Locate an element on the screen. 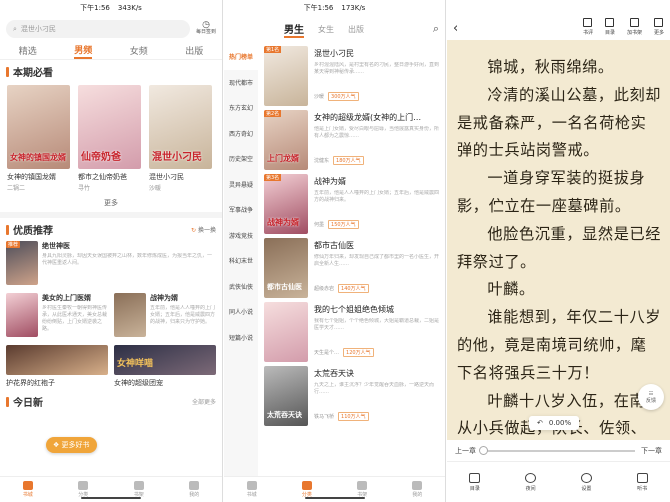 Image resolution: width=670 pixels, height=502 pixels. book-item: 混世小刁民 混世小刁民 沙暖 is located at coordinates (180, 138).